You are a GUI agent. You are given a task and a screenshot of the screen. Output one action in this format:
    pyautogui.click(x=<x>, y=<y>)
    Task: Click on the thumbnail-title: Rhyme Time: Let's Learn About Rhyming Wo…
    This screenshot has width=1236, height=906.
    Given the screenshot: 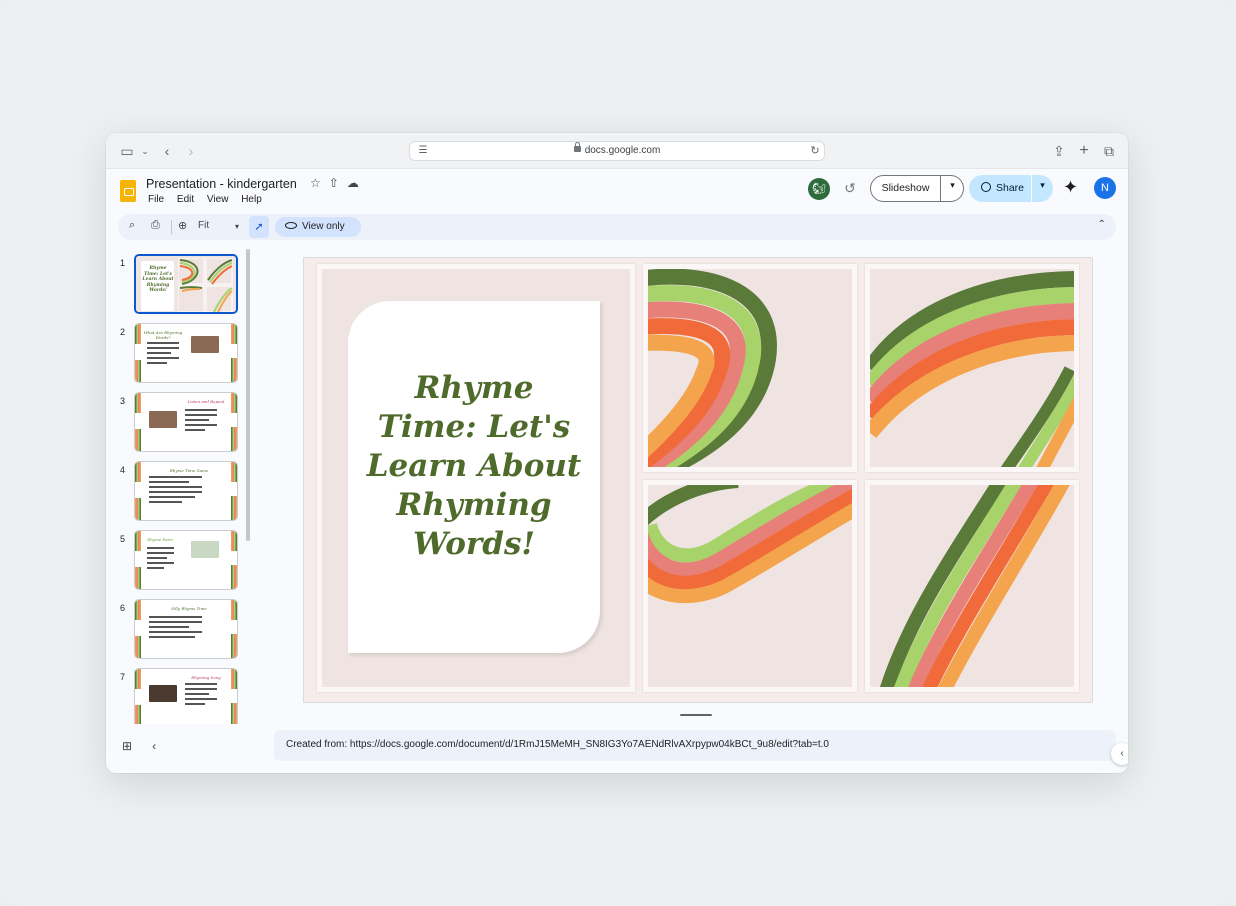 What is the action you would take?
    pyautogui.click(x=158, y=279)
    